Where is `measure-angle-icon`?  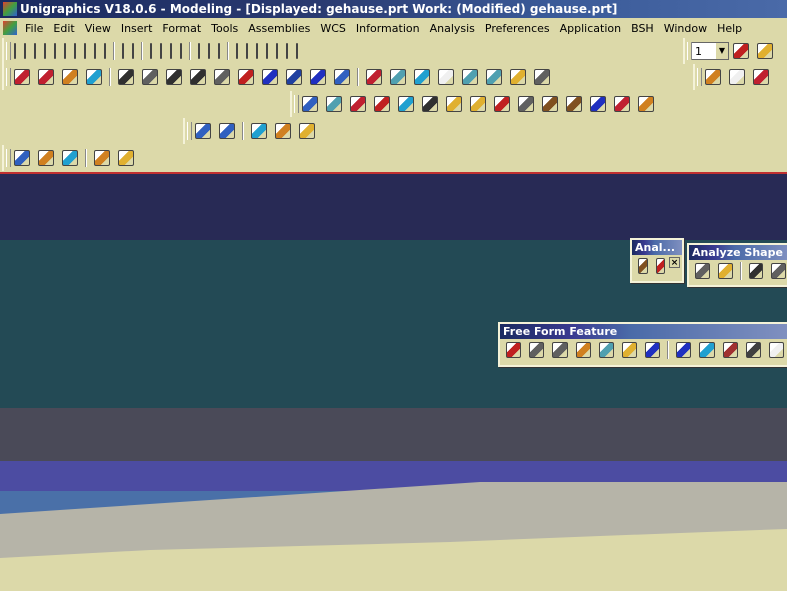
measure-angle-icon is located at coordinates (660, 266).